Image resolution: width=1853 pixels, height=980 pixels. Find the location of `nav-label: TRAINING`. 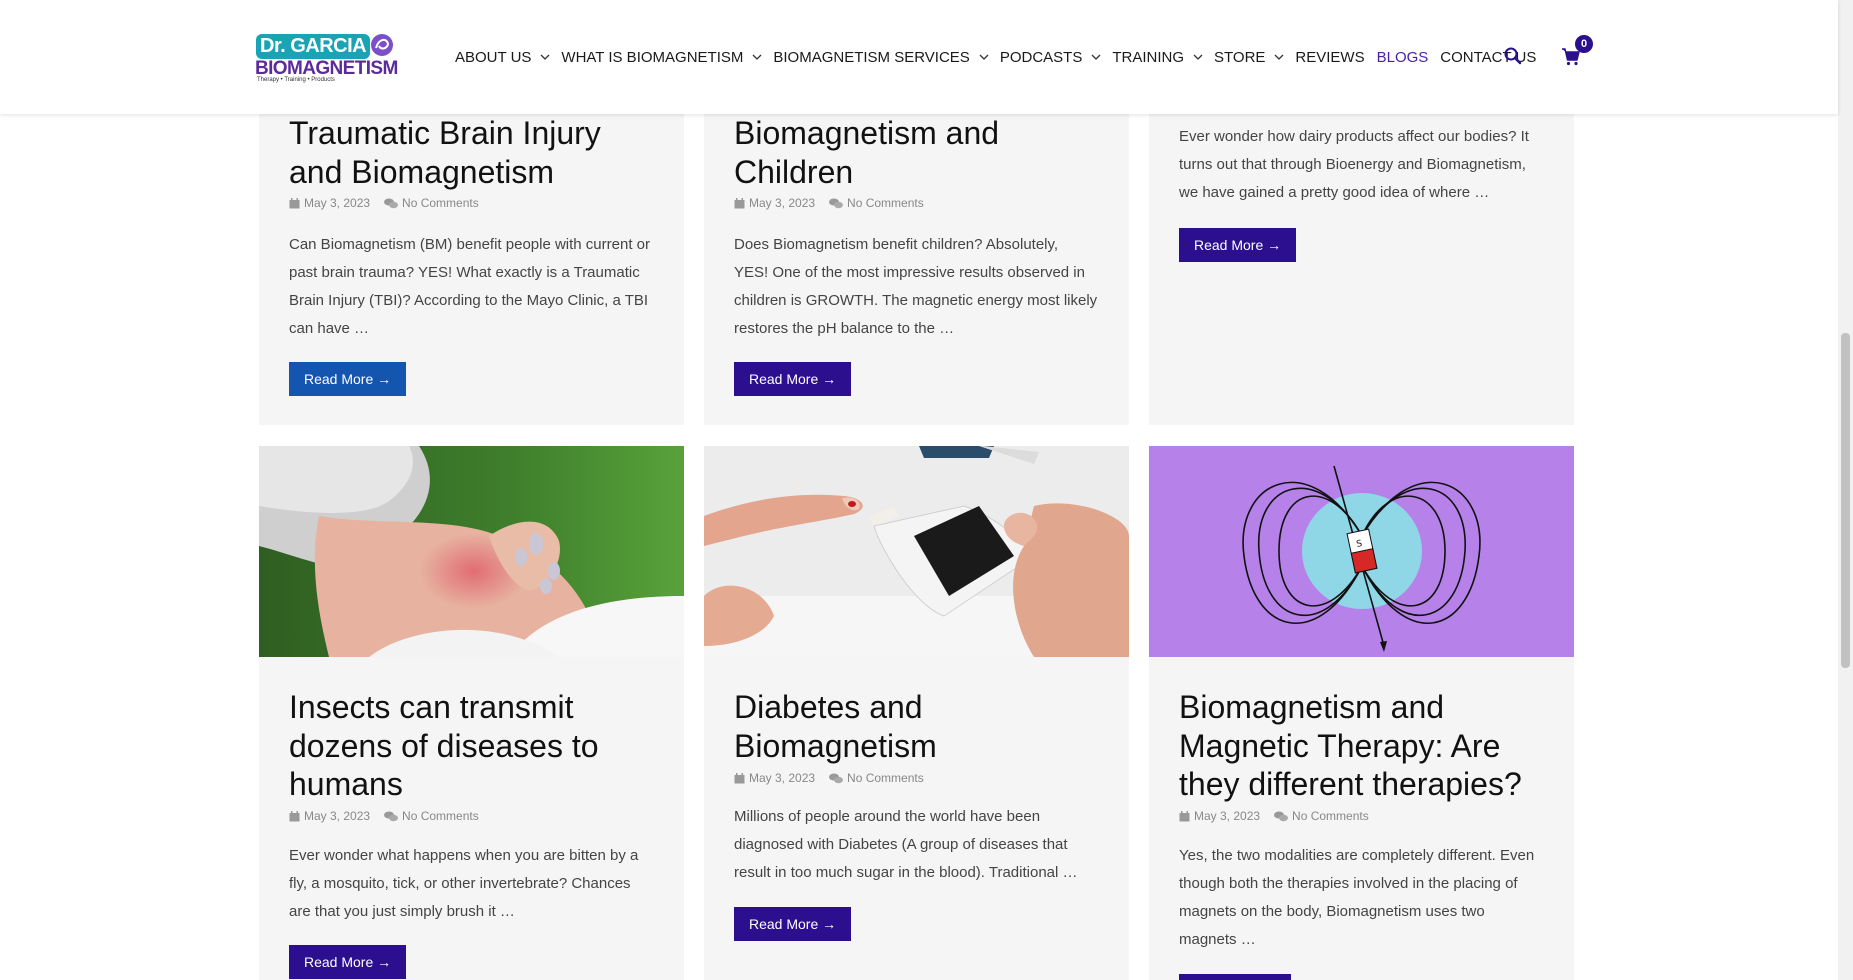

nav-label: TRAINING is located at coordinates (1148, 57).